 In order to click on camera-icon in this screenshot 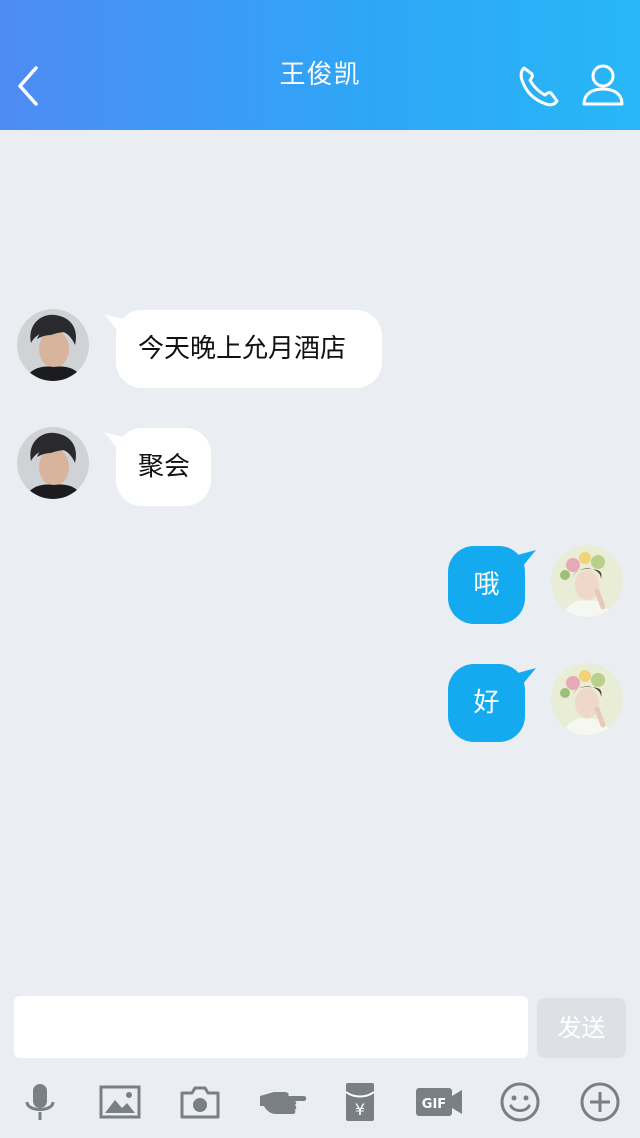, I will do `click(200, 1102)`.